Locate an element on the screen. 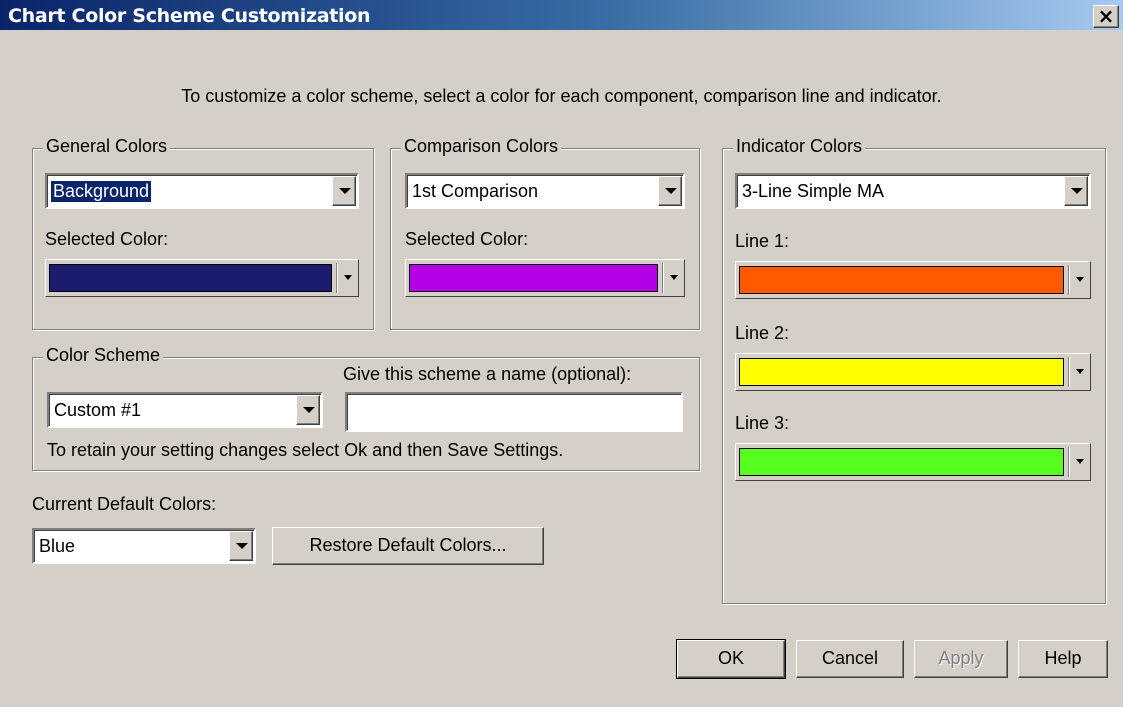  general-colors-legend: General Colors is located at coordinates (107, 146).